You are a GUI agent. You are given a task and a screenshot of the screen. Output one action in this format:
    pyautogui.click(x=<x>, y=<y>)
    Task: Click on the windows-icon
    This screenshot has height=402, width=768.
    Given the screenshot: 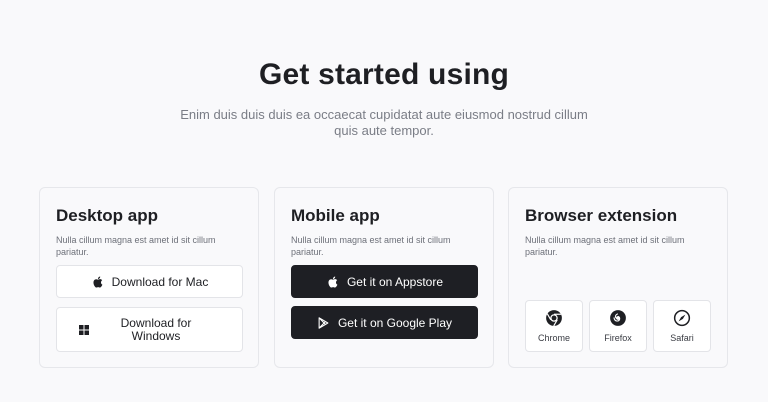 What is the action you would take?
    pyautogui.click(x=84, y=330)
    